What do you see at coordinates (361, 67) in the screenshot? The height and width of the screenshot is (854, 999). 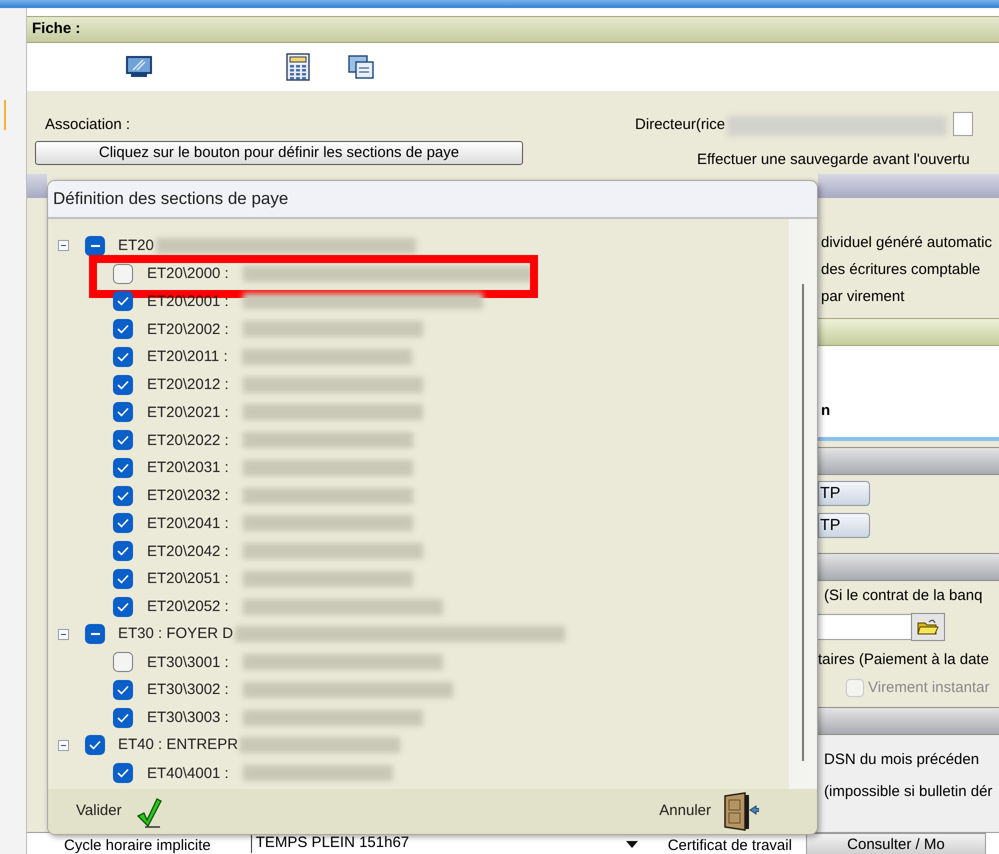 I see `windows-icon` at bounding box center [361, 67].